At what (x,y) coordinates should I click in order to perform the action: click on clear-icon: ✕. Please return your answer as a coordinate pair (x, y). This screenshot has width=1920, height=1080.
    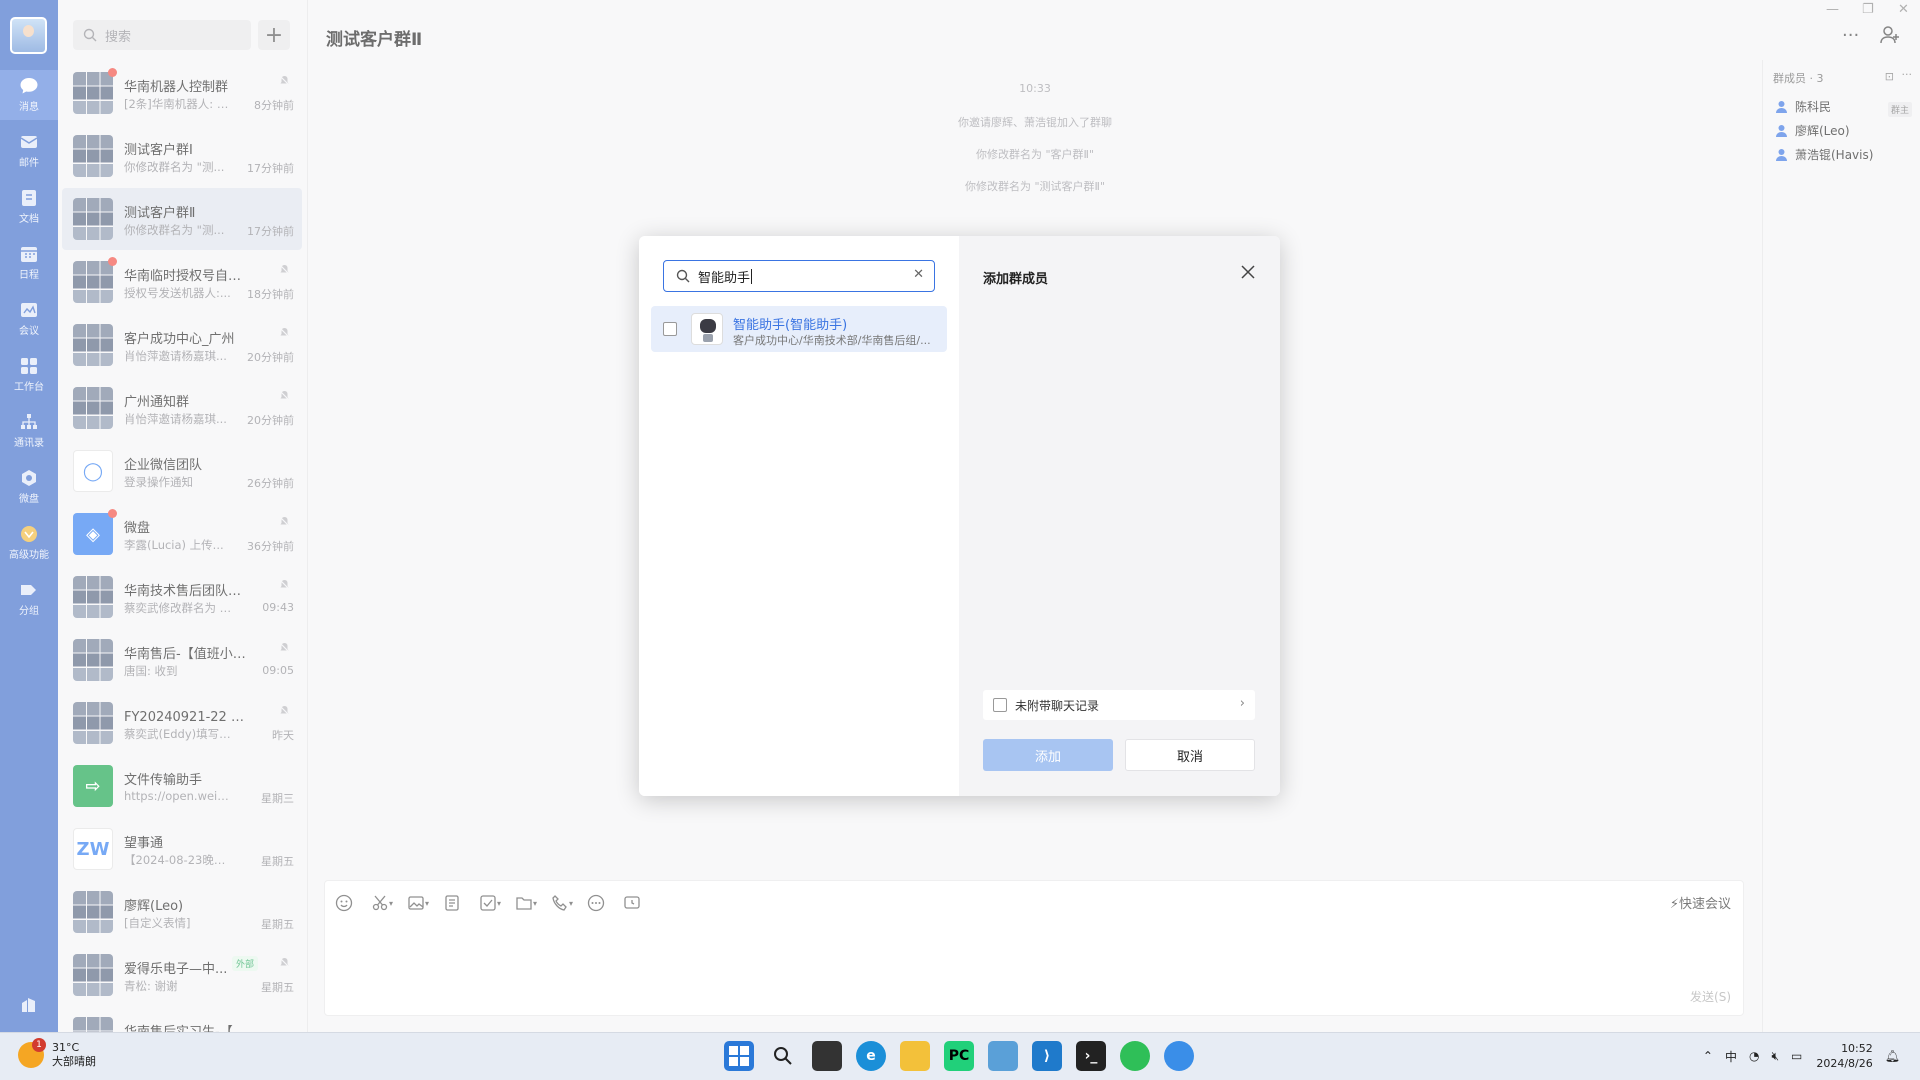
    Looking at the image, I should click on (918, 274).